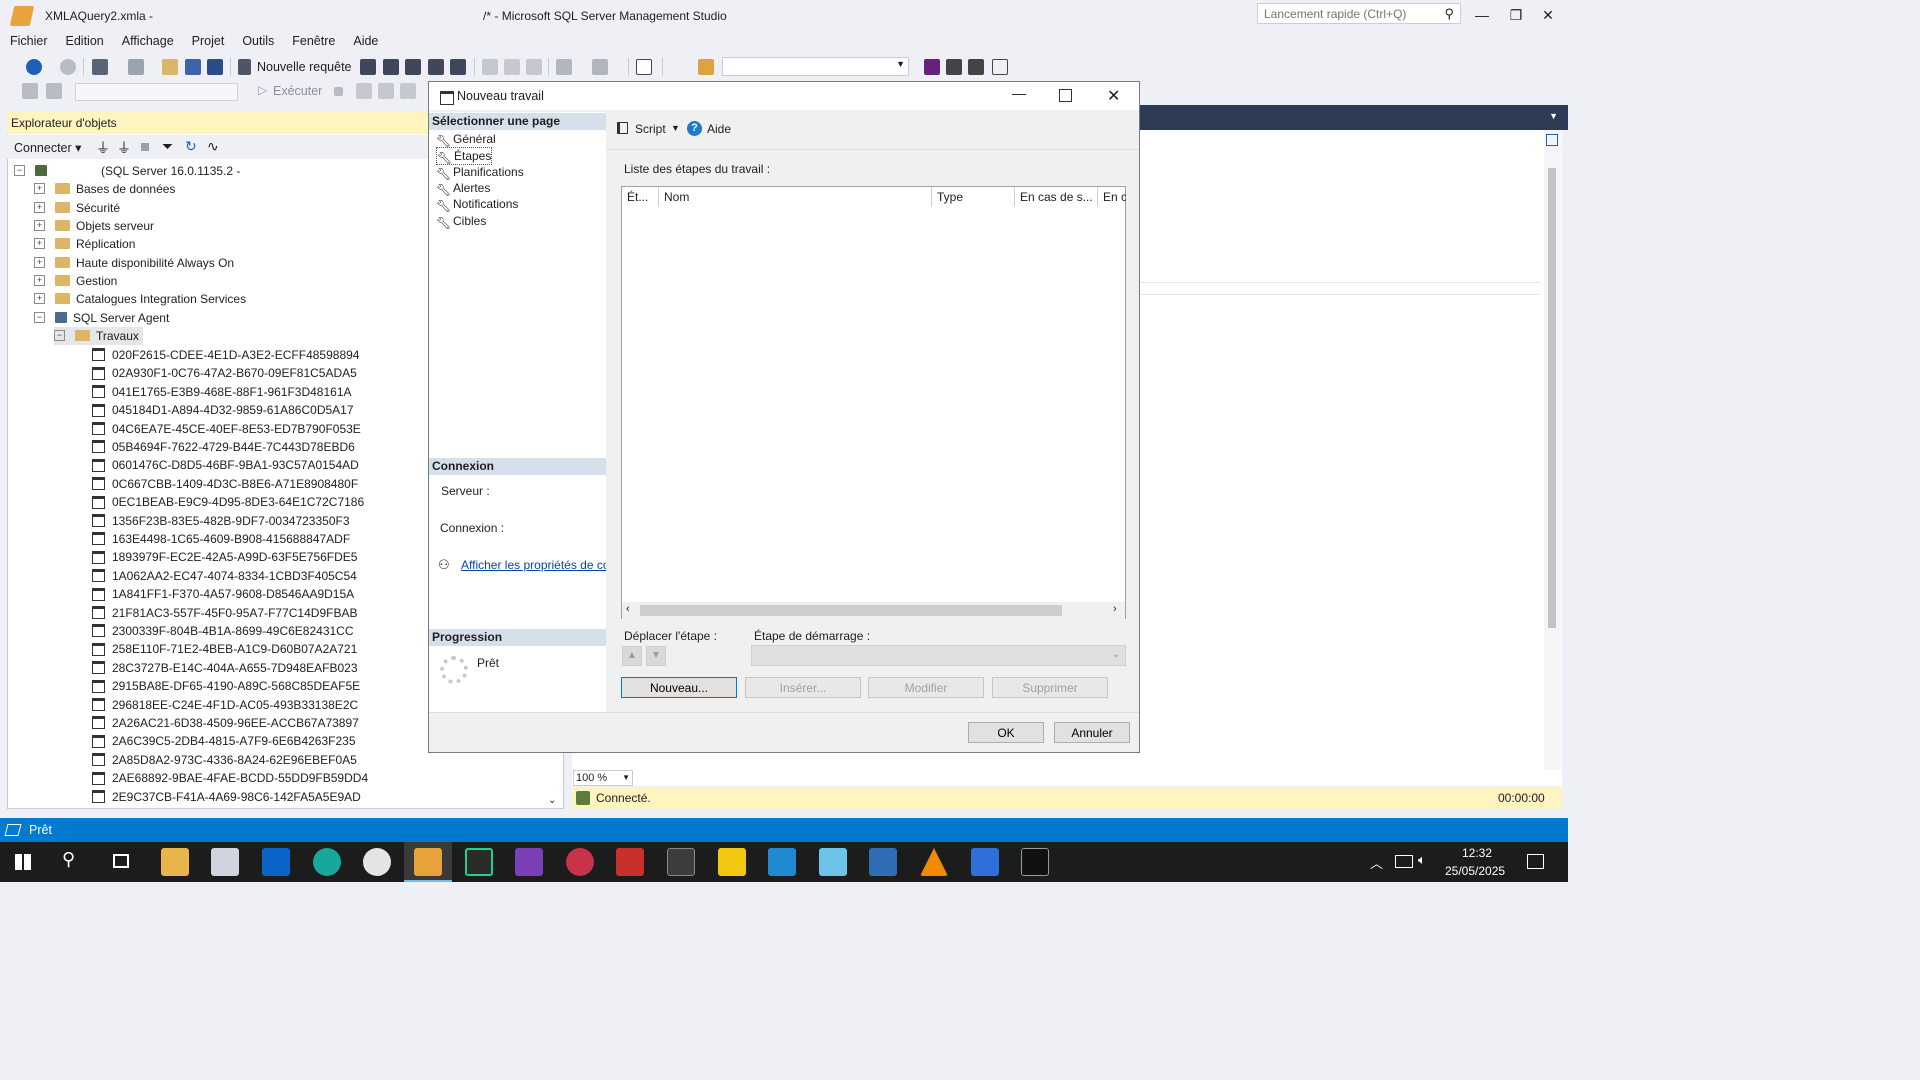 The height and width of the screenshot is (1080, 1920). What do you see at coordinates (985, 862) in the screenshot?
I see `powershell-icon` at bounding box center [985, 862].